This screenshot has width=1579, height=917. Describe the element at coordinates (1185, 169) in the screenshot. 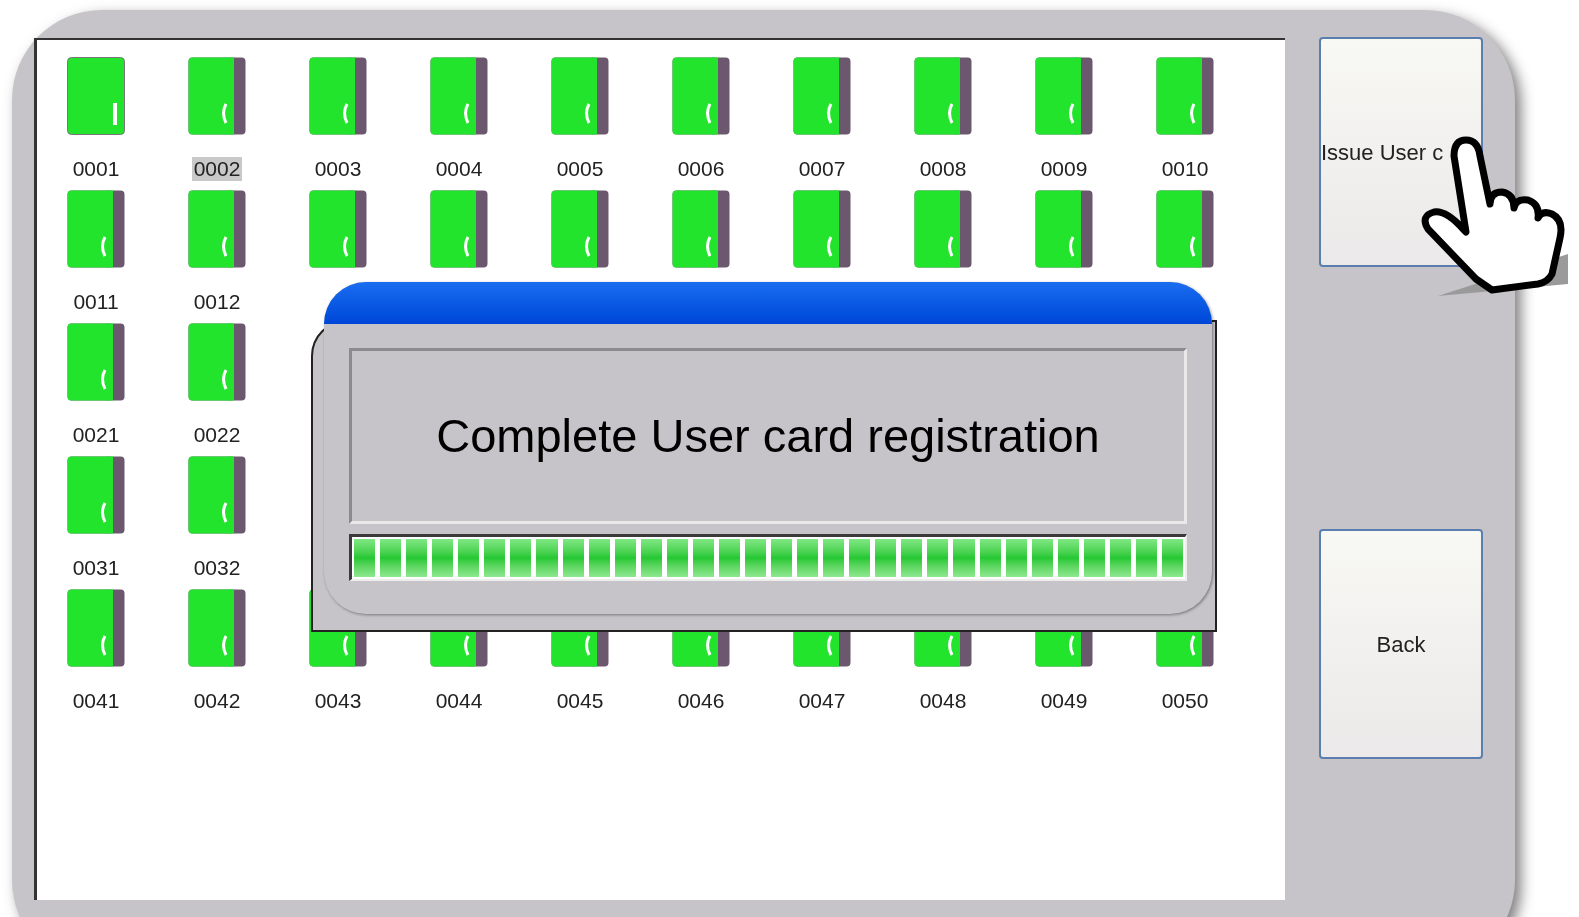

I see `card-number: 0010` at that location.